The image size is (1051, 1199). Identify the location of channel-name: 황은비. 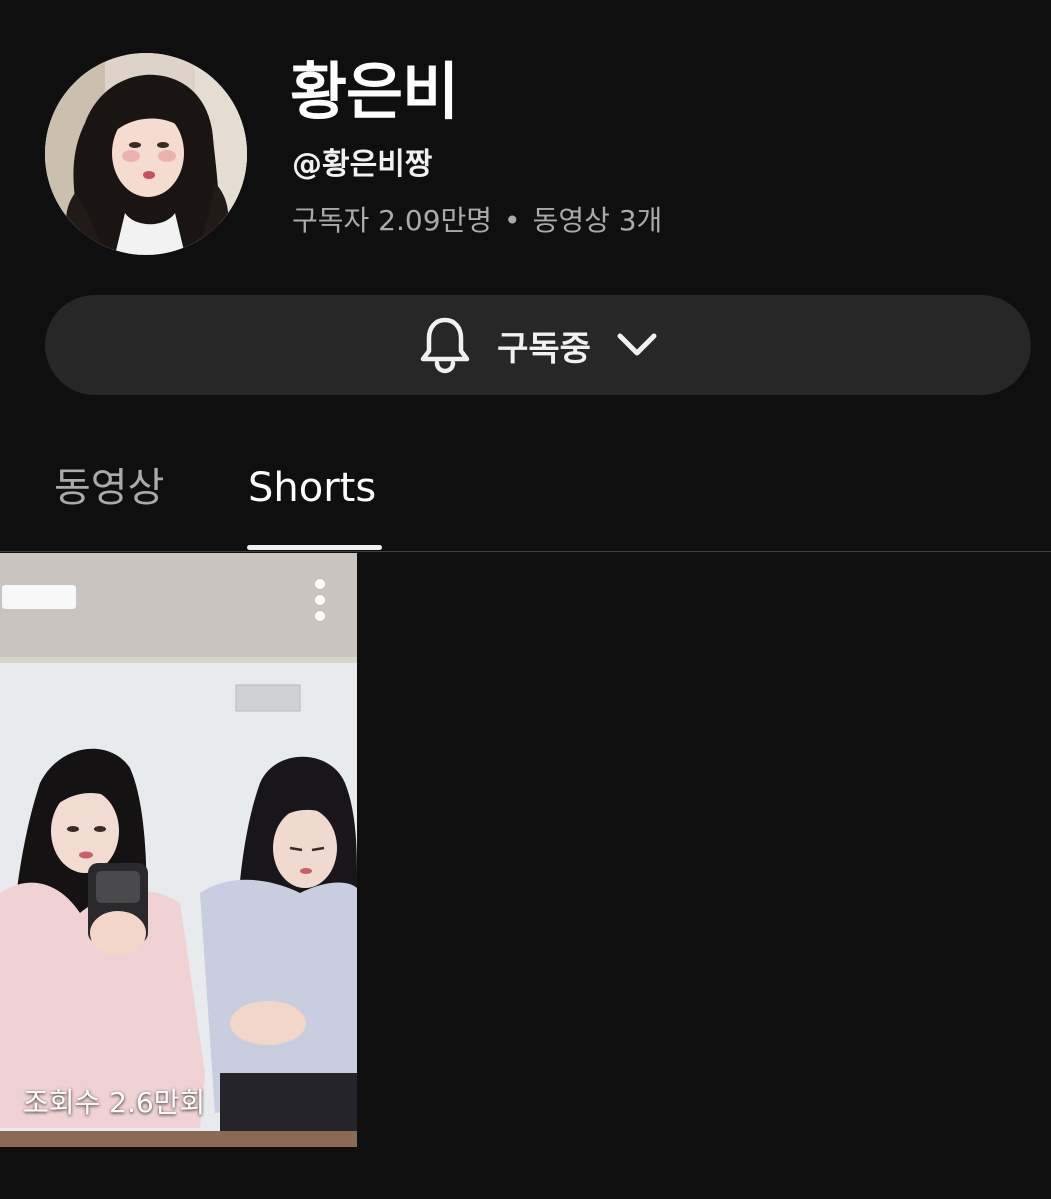
(374, 91).